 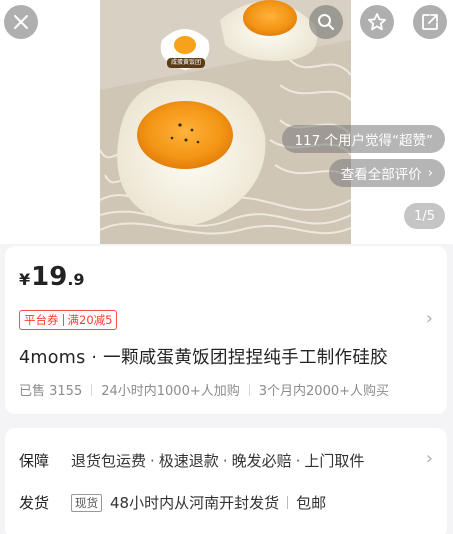 I want to click on guarantee-row: 保障 退货包运费 · 极速退款 · 晚发必赔 · 上门取件 ›, so click(x=226, y=459).